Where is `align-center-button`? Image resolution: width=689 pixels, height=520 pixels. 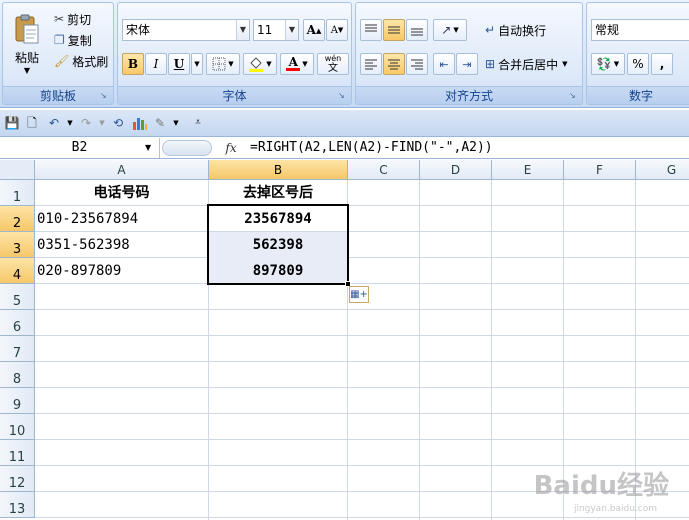 align-center-button is located at coordinates (394, 64).